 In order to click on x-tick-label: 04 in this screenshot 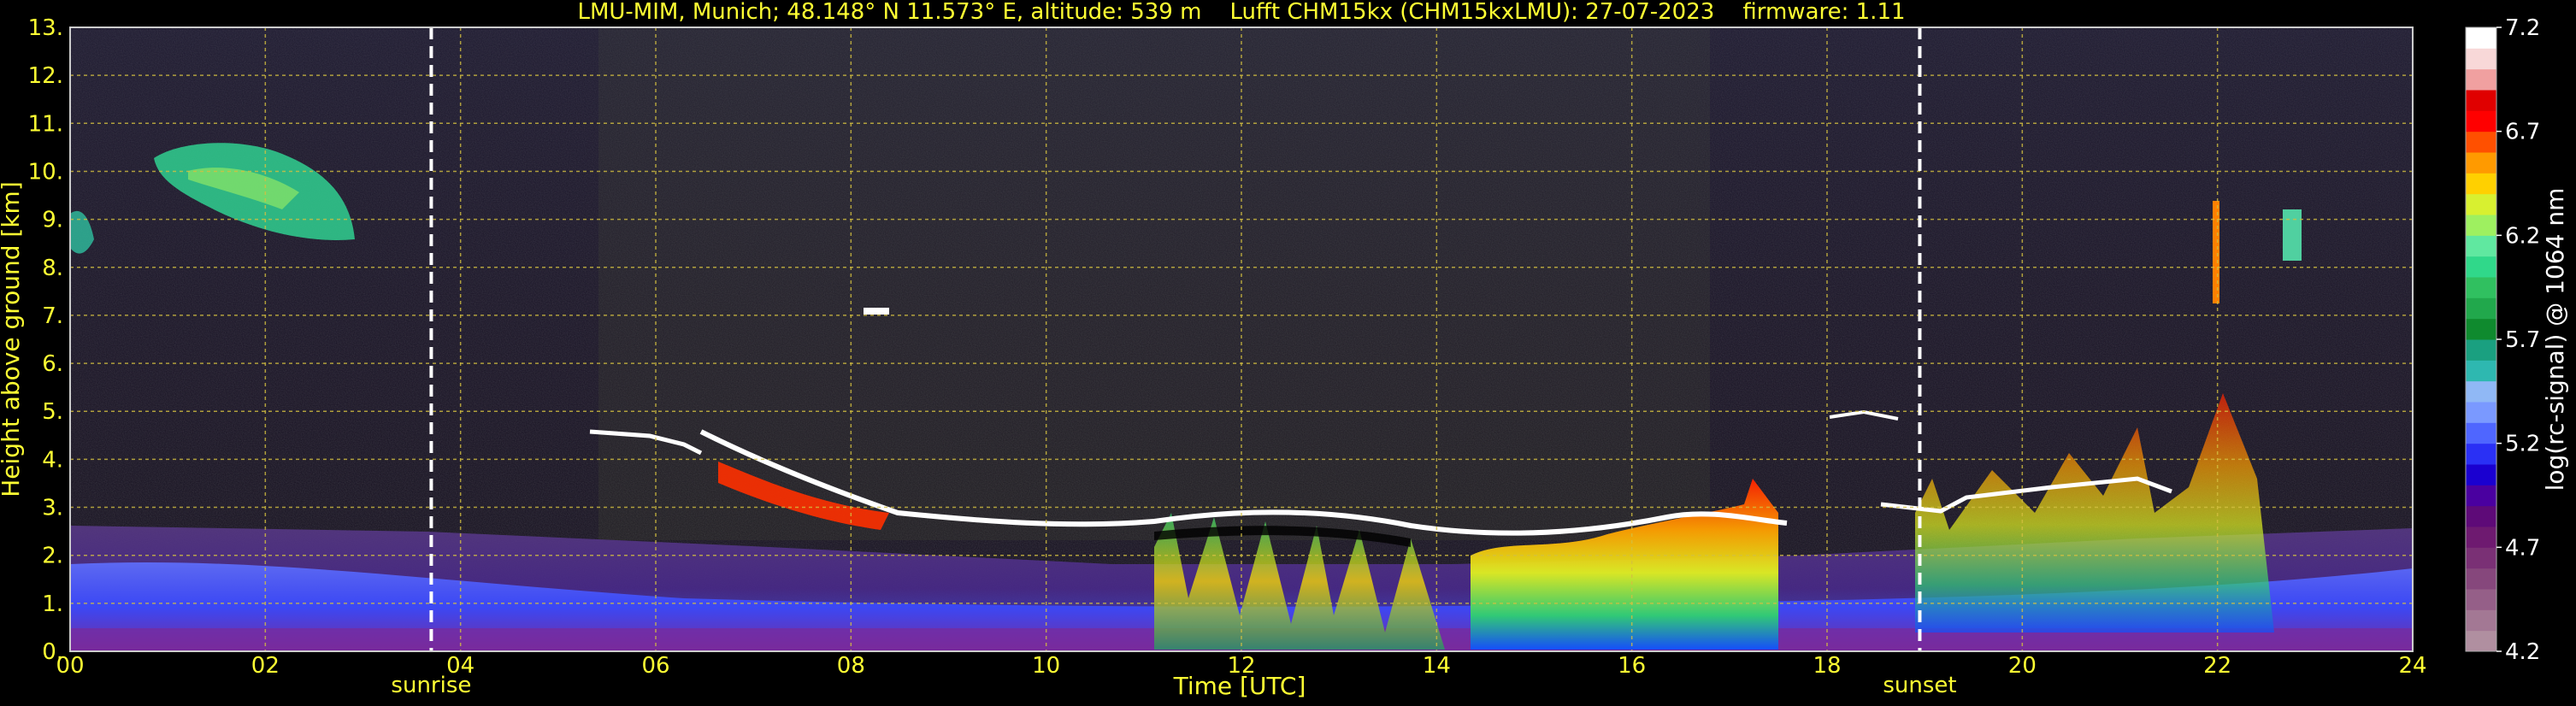, I will do `click(461, 666)`.